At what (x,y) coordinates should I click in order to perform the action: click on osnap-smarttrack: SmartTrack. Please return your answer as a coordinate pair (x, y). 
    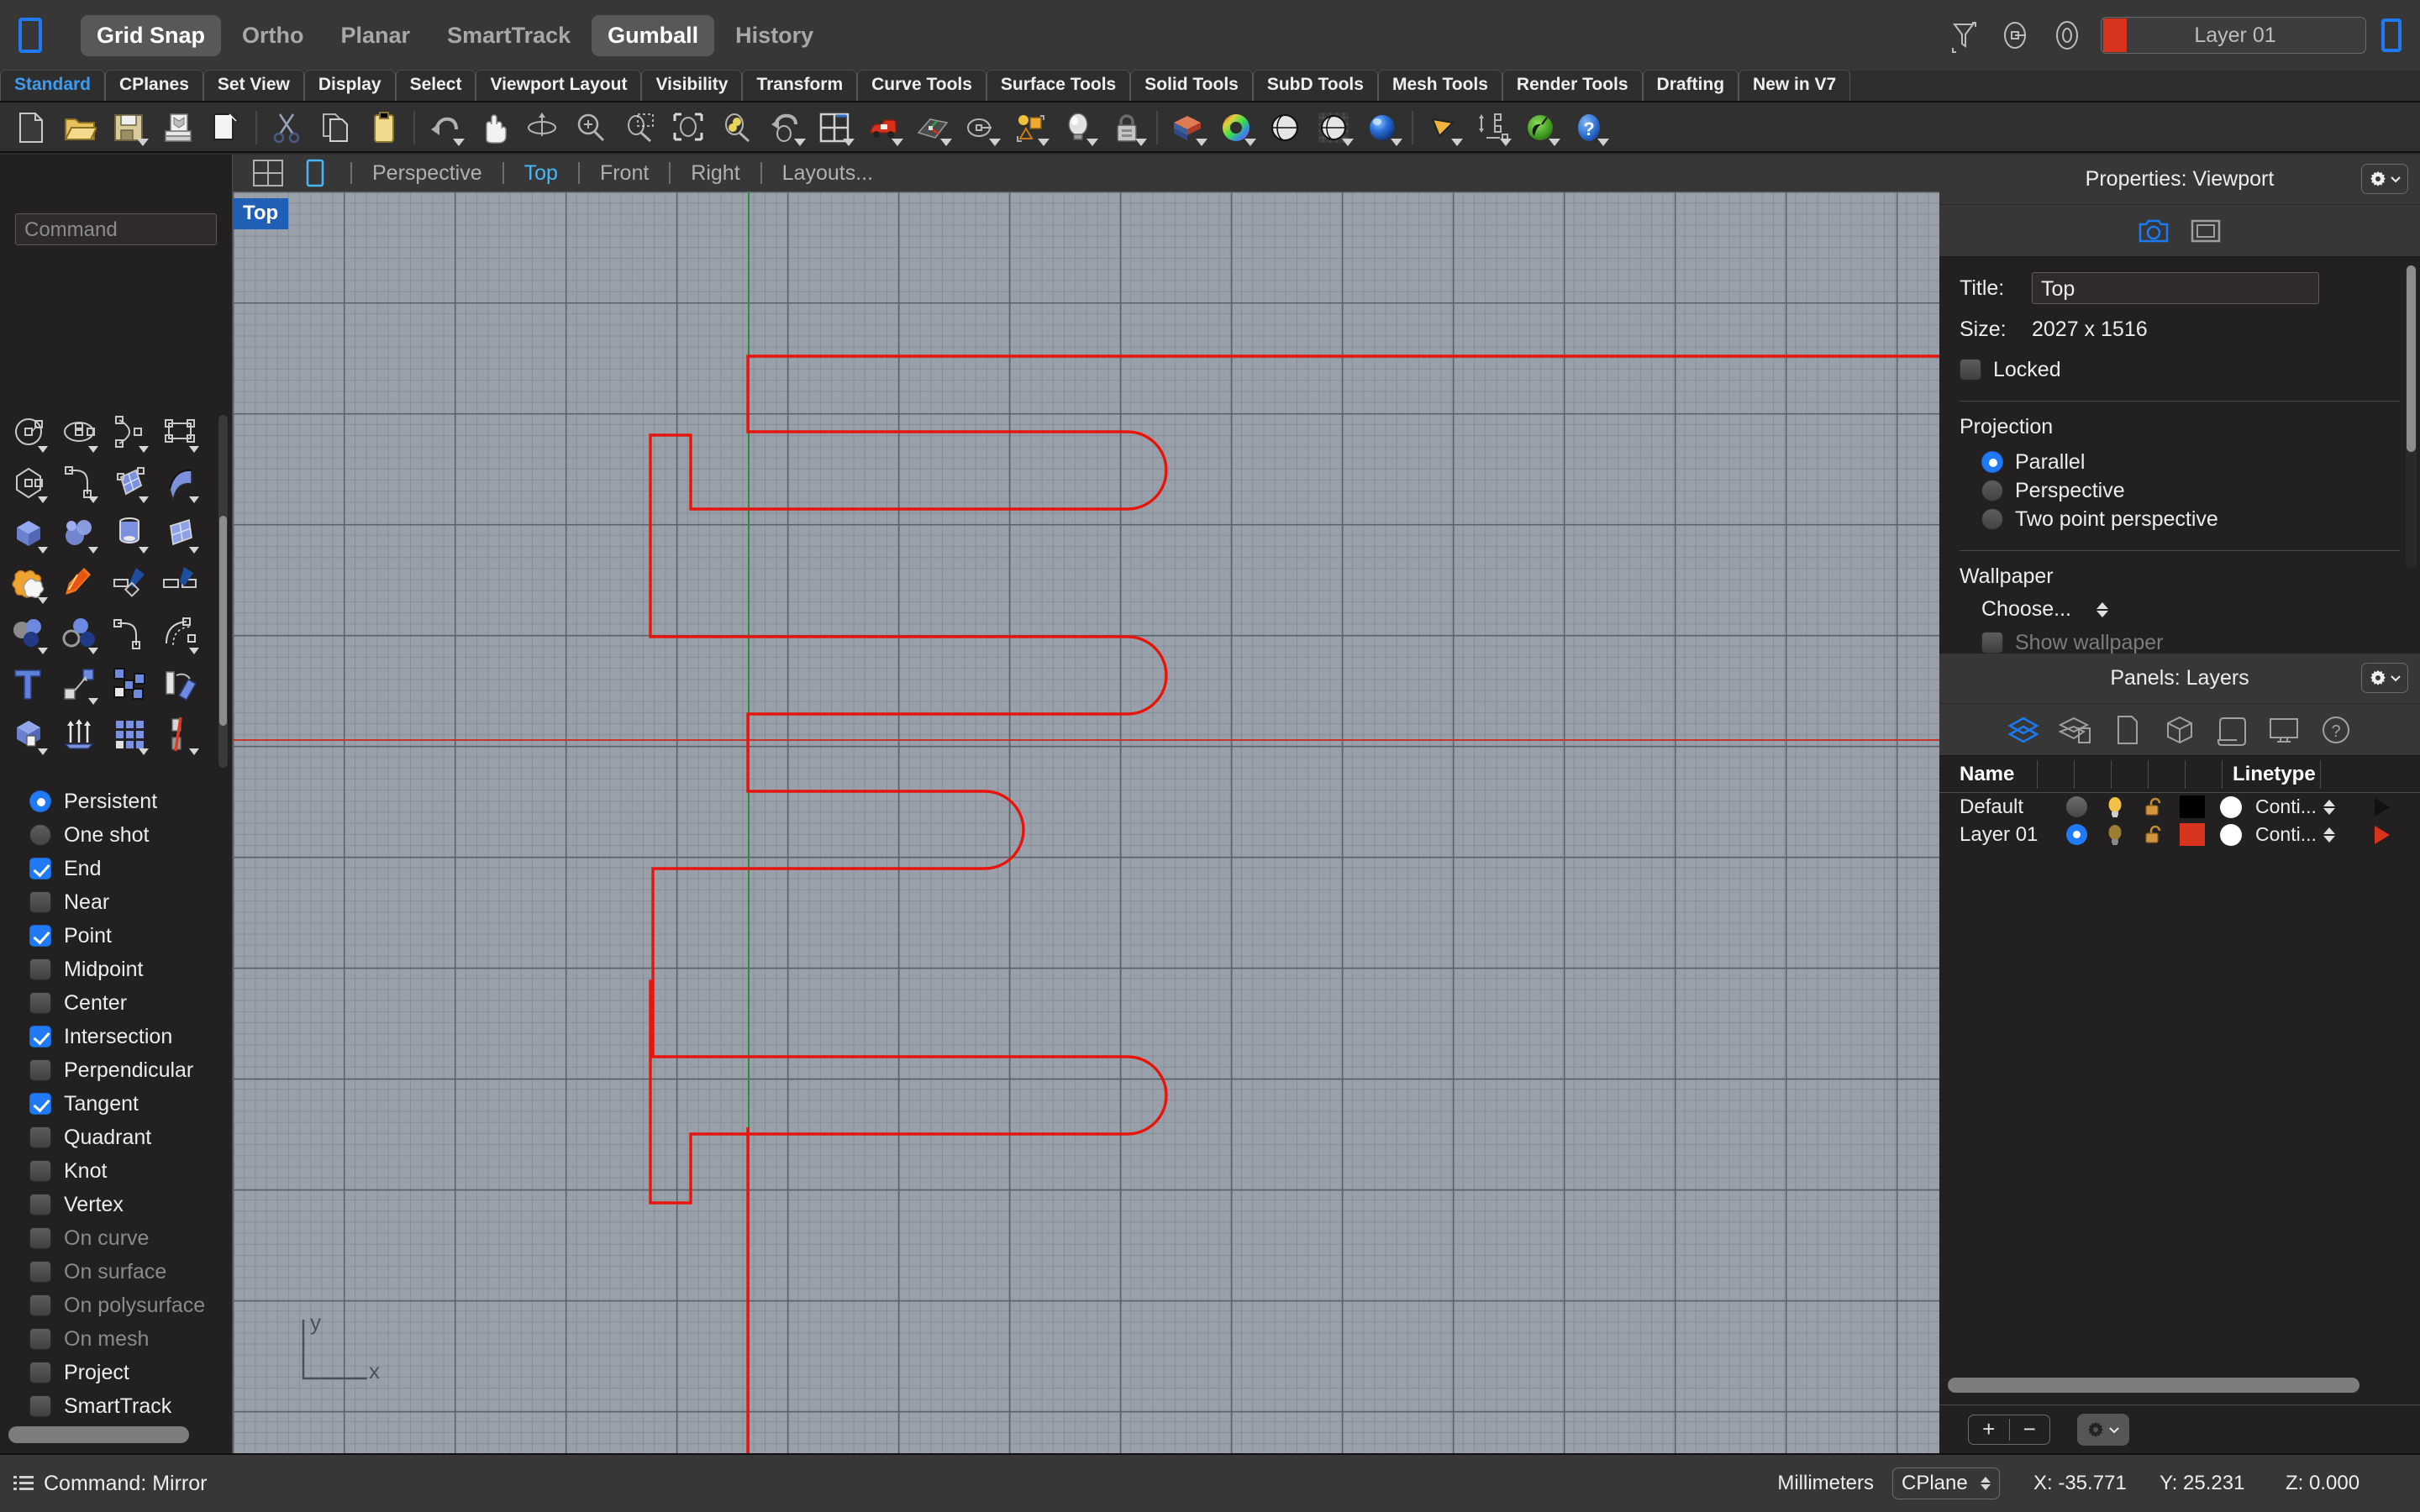
    Looking at the image, I should click on (116, 1406).